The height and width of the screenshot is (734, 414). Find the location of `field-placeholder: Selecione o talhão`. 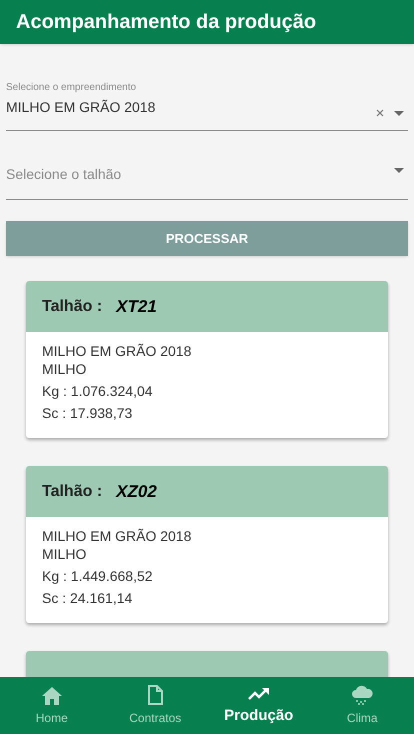

field-placeholder: Selecione o talhão is located at coordinates (64, 174).